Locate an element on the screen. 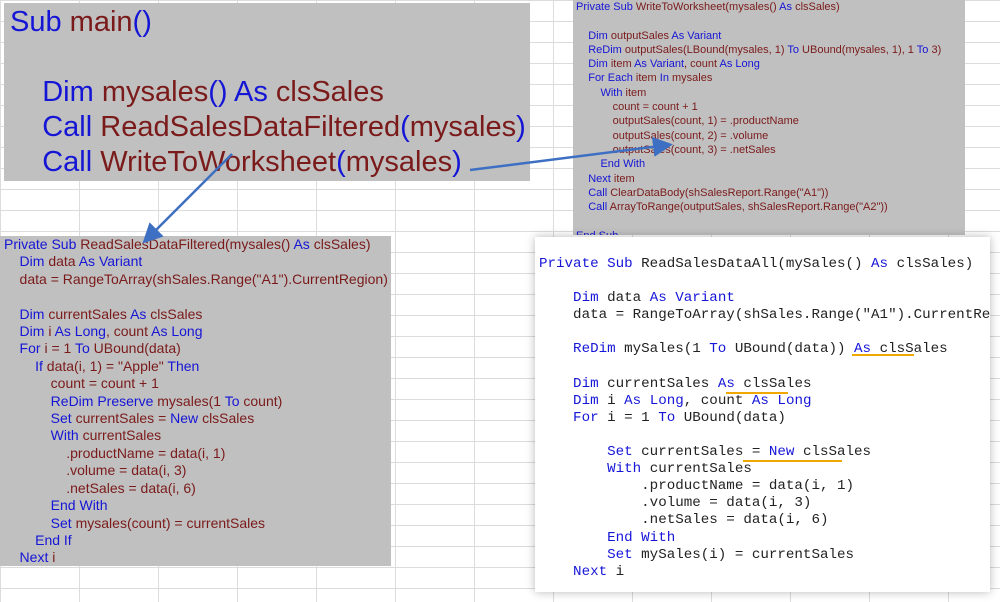 Image resolution: width=1000 pixels, height=602 pixels. annotation-arrows is located at coordinates (407, 190).